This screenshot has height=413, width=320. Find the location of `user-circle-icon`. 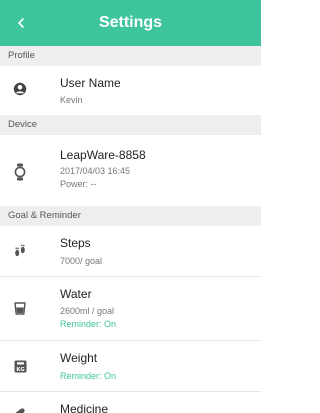

user-circle-icon is located at coordinates (20, 89).